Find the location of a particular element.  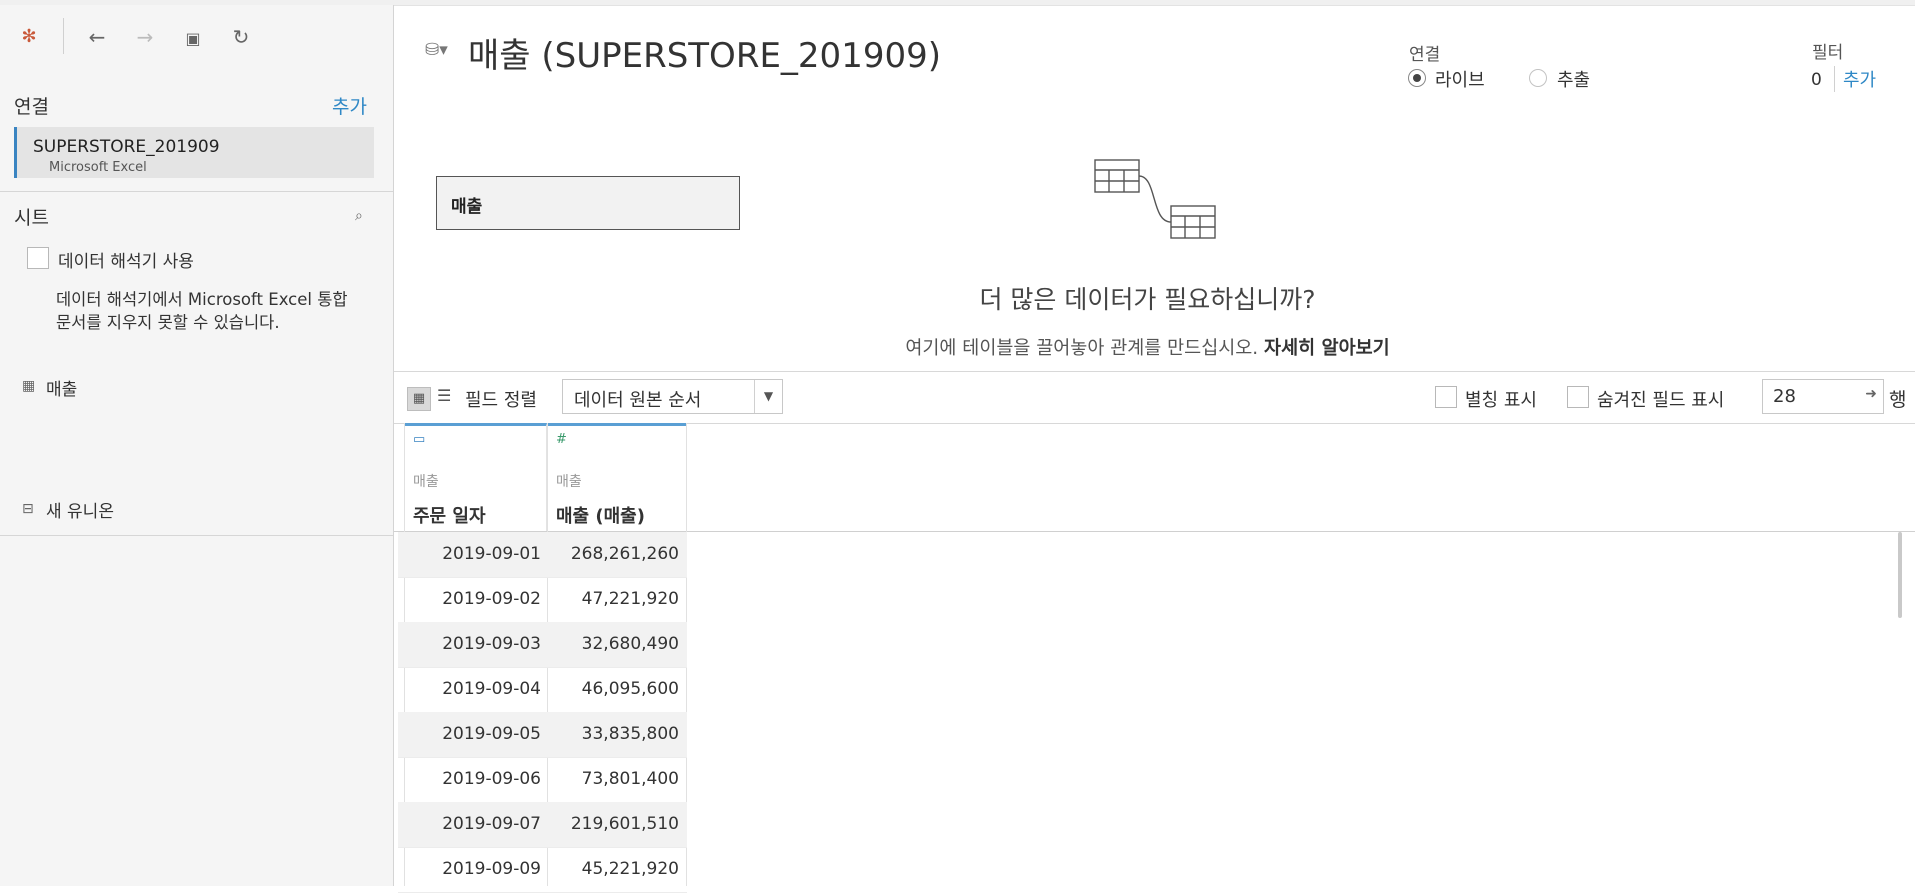

more-data-prompt-title: 더 많은 데이터가 필요하십니까? is located at coordinates (957, 298).